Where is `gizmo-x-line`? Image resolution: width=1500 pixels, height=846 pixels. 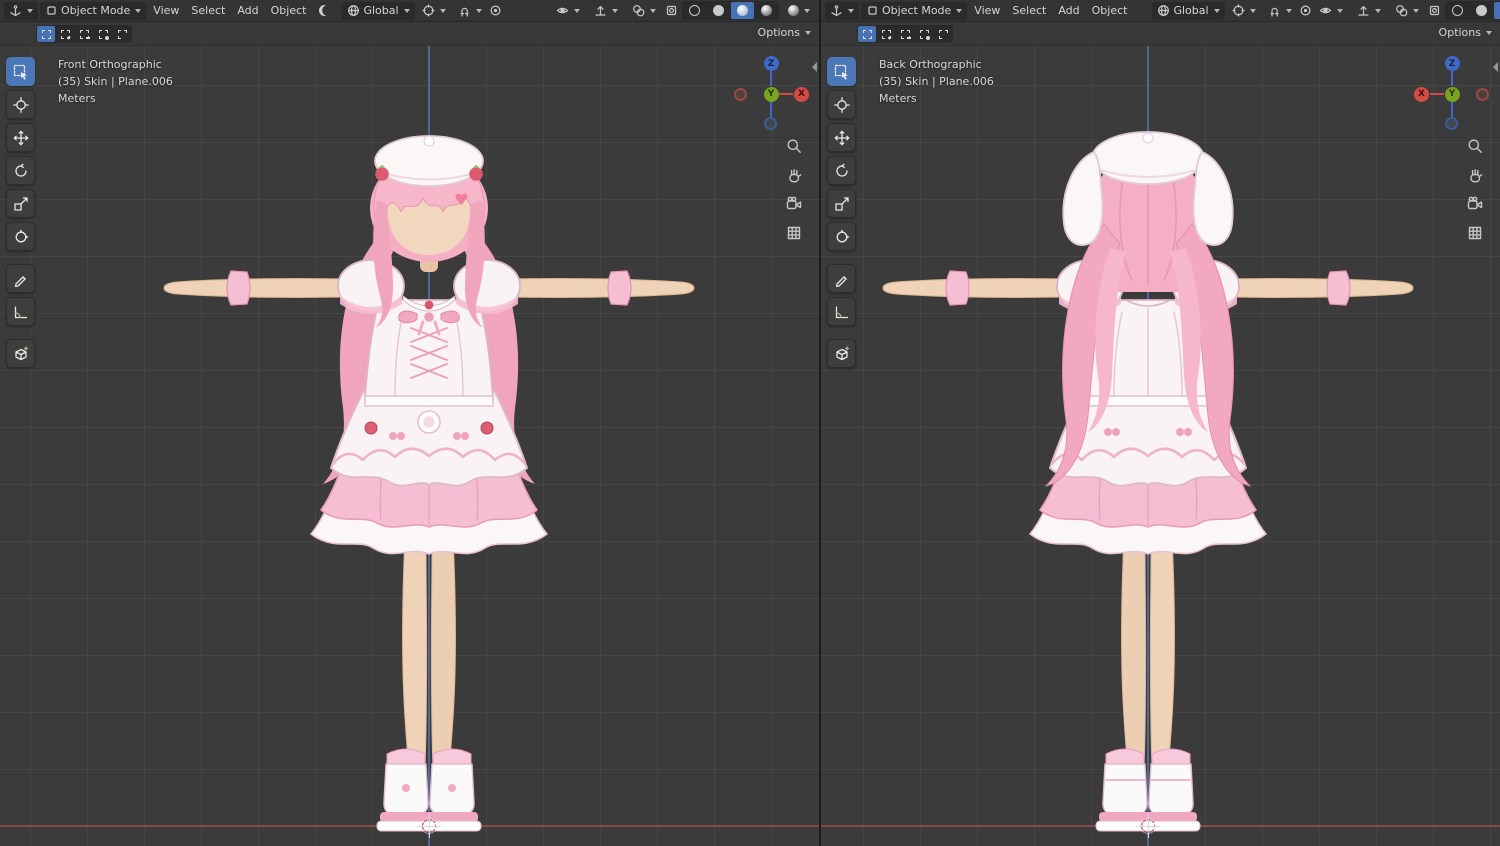
gizmo-x-line is located at coordinates (786, 94).